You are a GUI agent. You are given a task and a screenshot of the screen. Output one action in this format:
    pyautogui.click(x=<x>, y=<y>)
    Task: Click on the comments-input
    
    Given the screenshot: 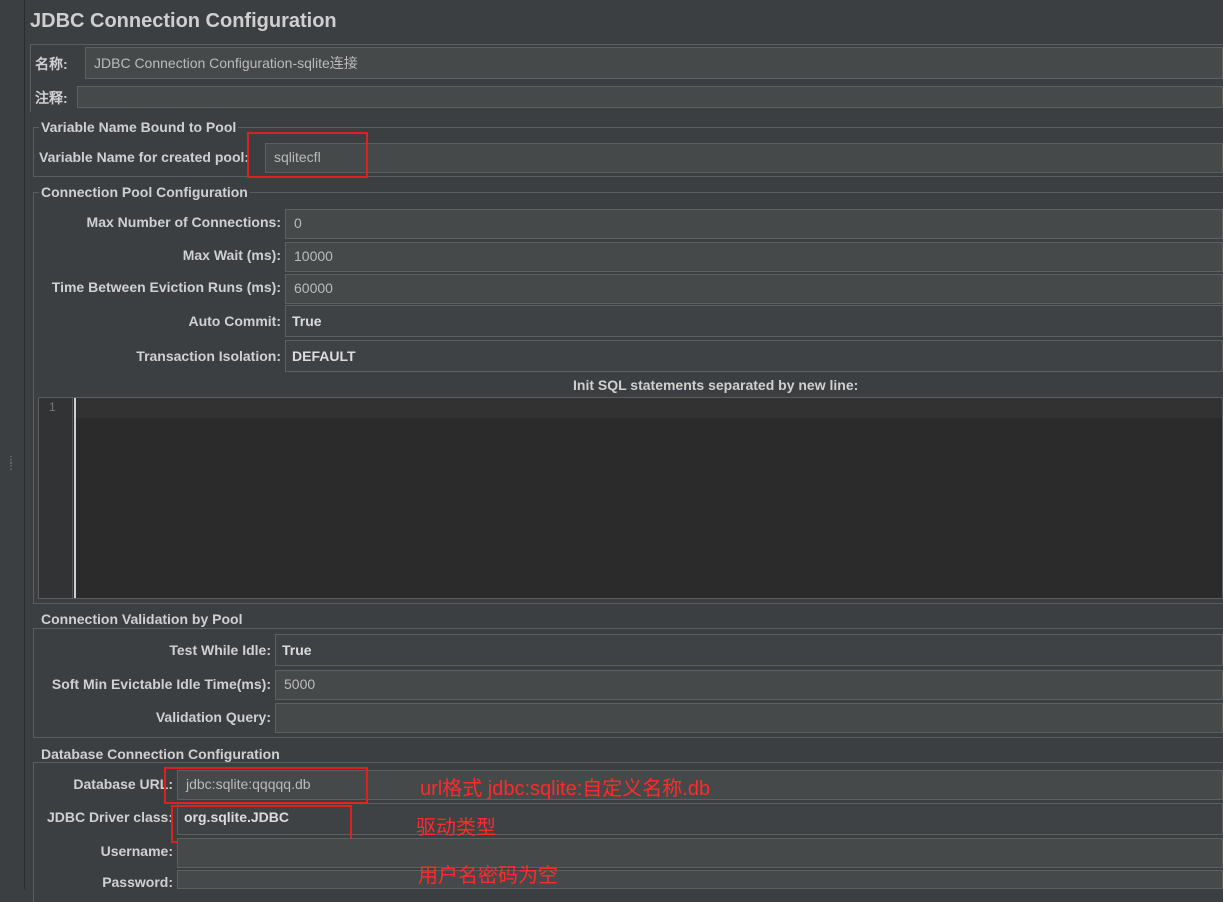 What is the action you would take?
    pyautogui.click(x=650, y=97)
    